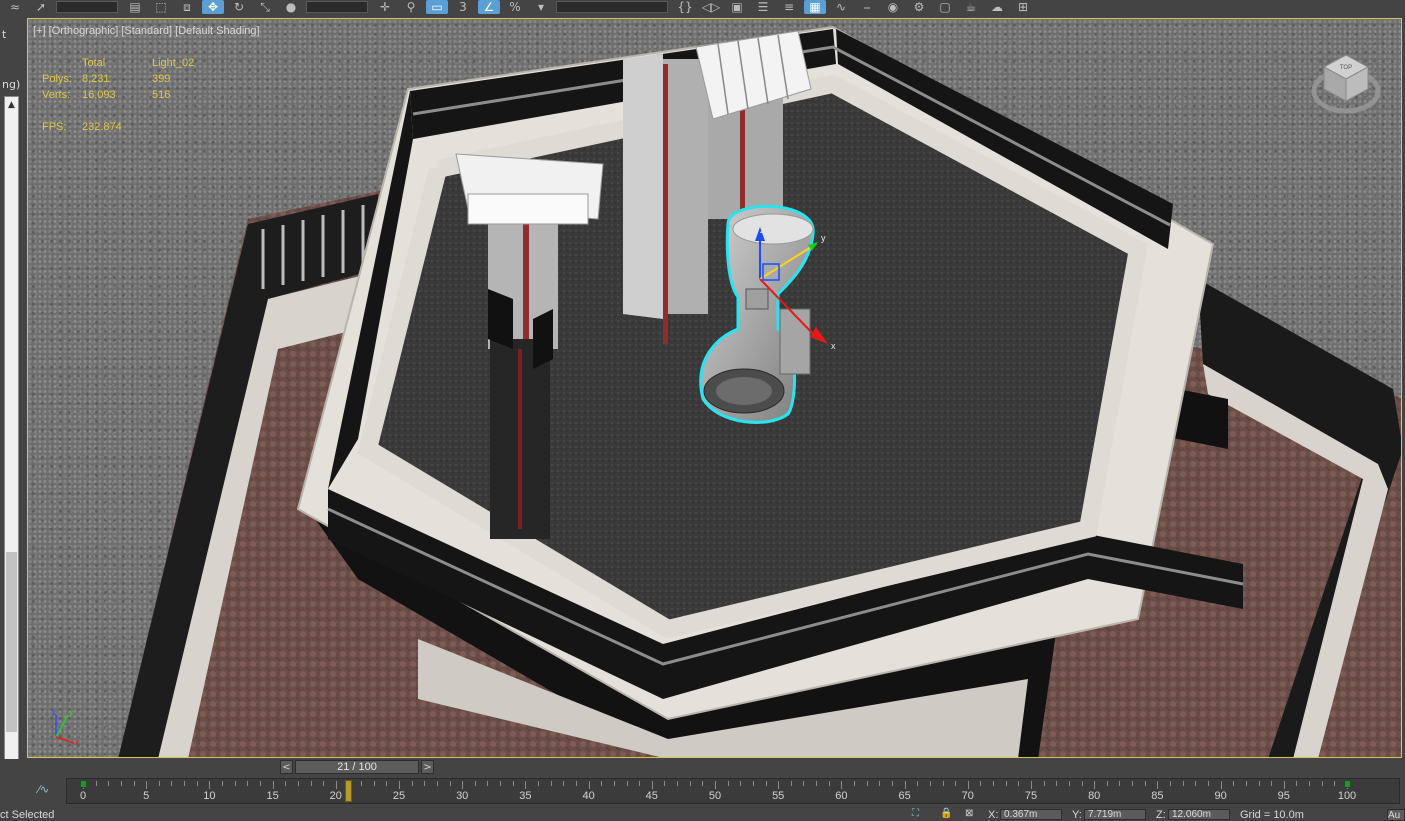 This screenshot has height=821, width=1405. Describe the element at coordinates (11, 642) in the screenshot. I see `scroll-thumb` at that location.